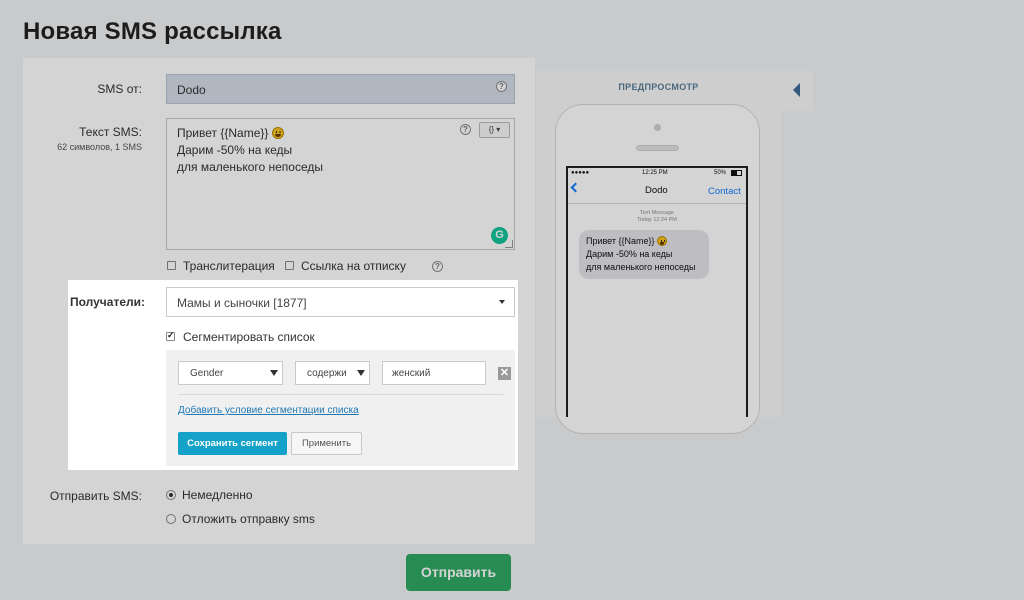 This screenshot has height=600, width=1024. What do you see at coordinates (340, 89) in the screenshot?
I see `sender-input: Dodo` at bounding box center [340, 89].